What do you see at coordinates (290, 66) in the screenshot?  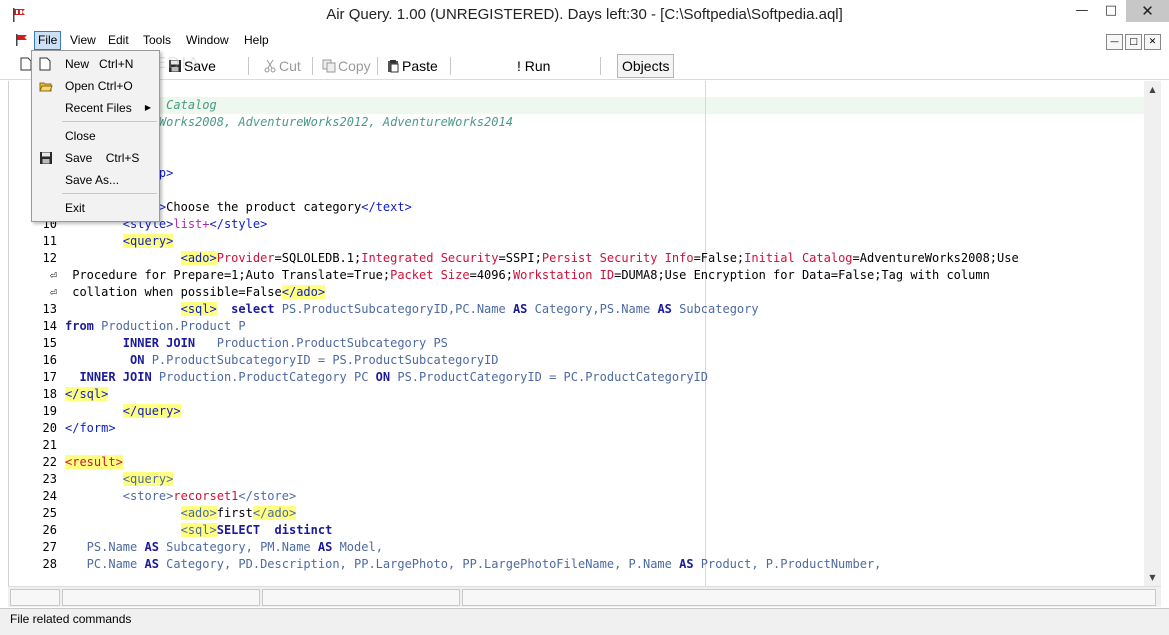 I see `cut-label: Cut` at bounding box center [290, 66].